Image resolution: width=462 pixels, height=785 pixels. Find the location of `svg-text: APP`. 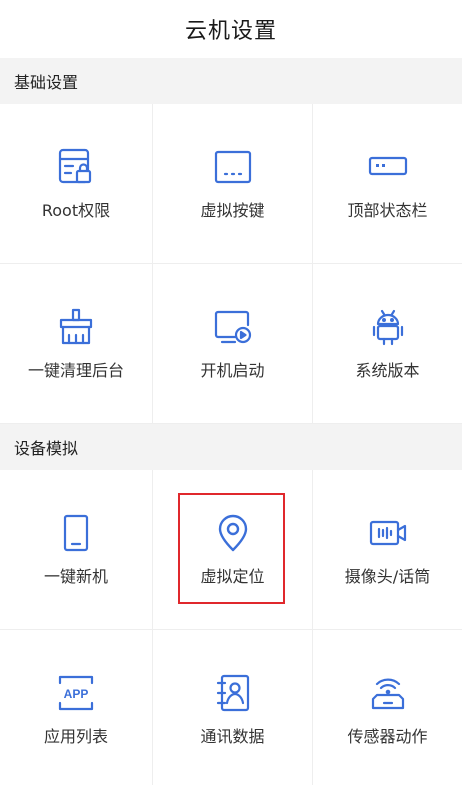

svg-text: APP is located at coordinates (76, 694).